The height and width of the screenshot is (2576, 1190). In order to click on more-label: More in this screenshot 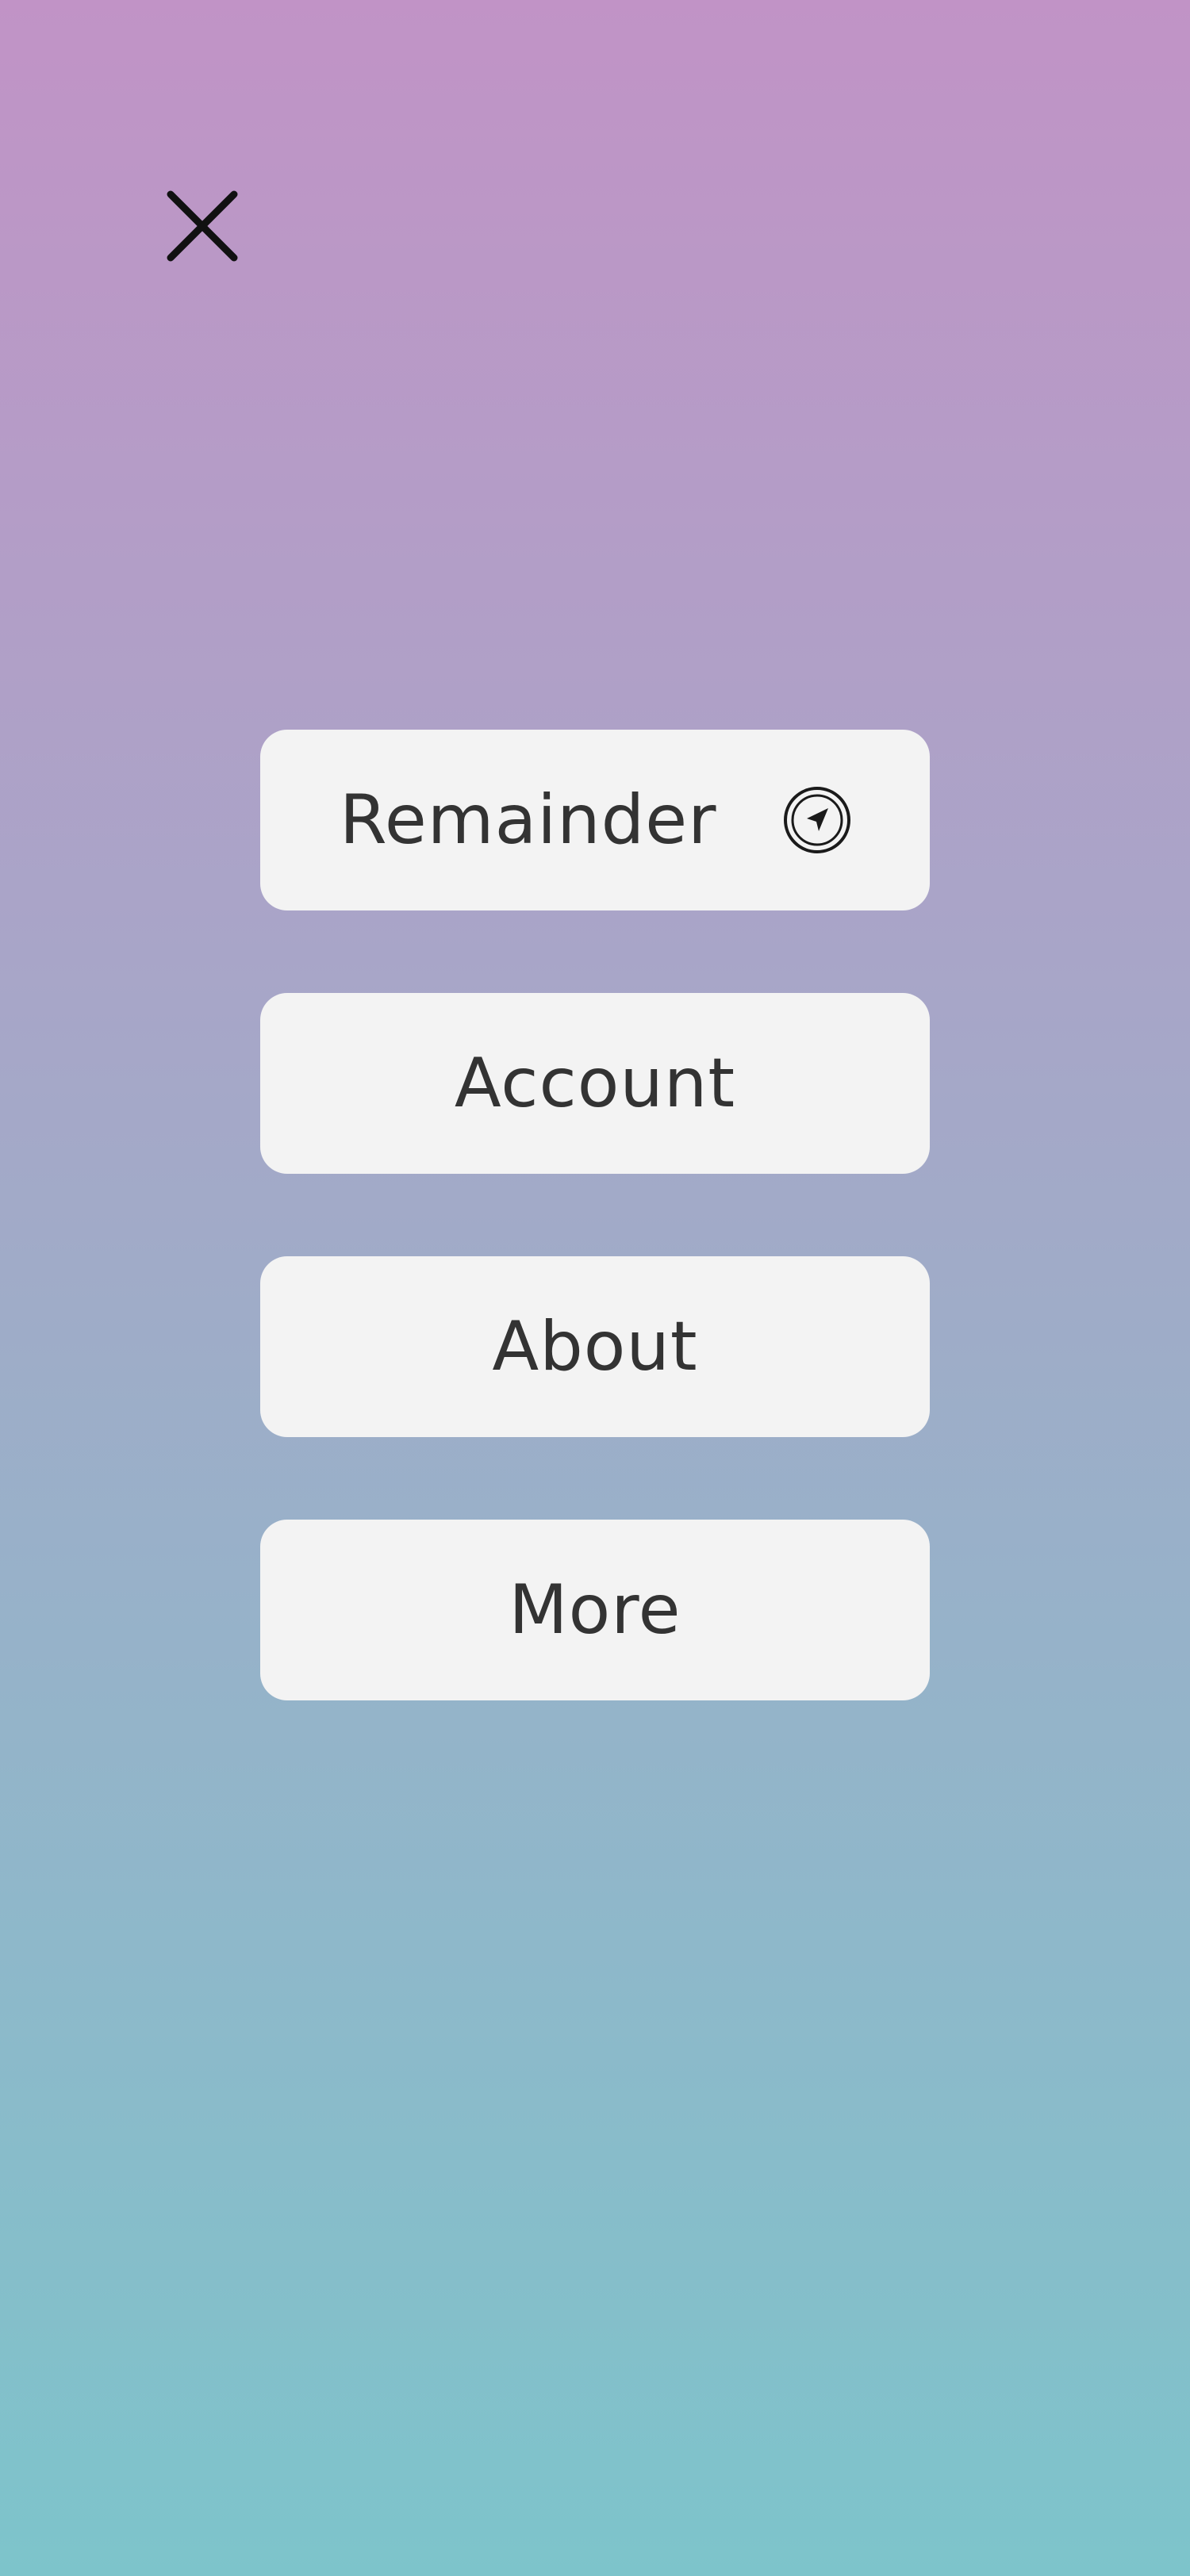, I will do `click(595, 1610)`.